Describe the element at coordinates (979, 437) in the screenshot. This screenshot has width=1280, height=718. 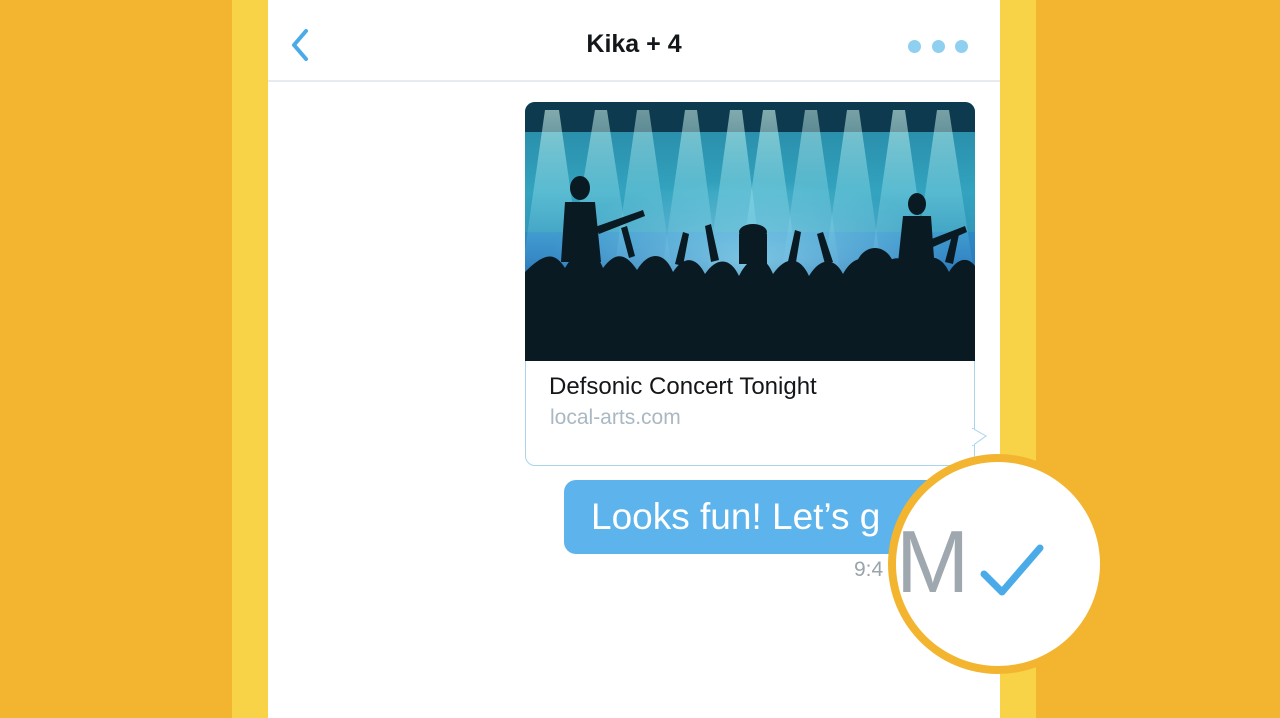
I see `card-bubble-tail` at that location.